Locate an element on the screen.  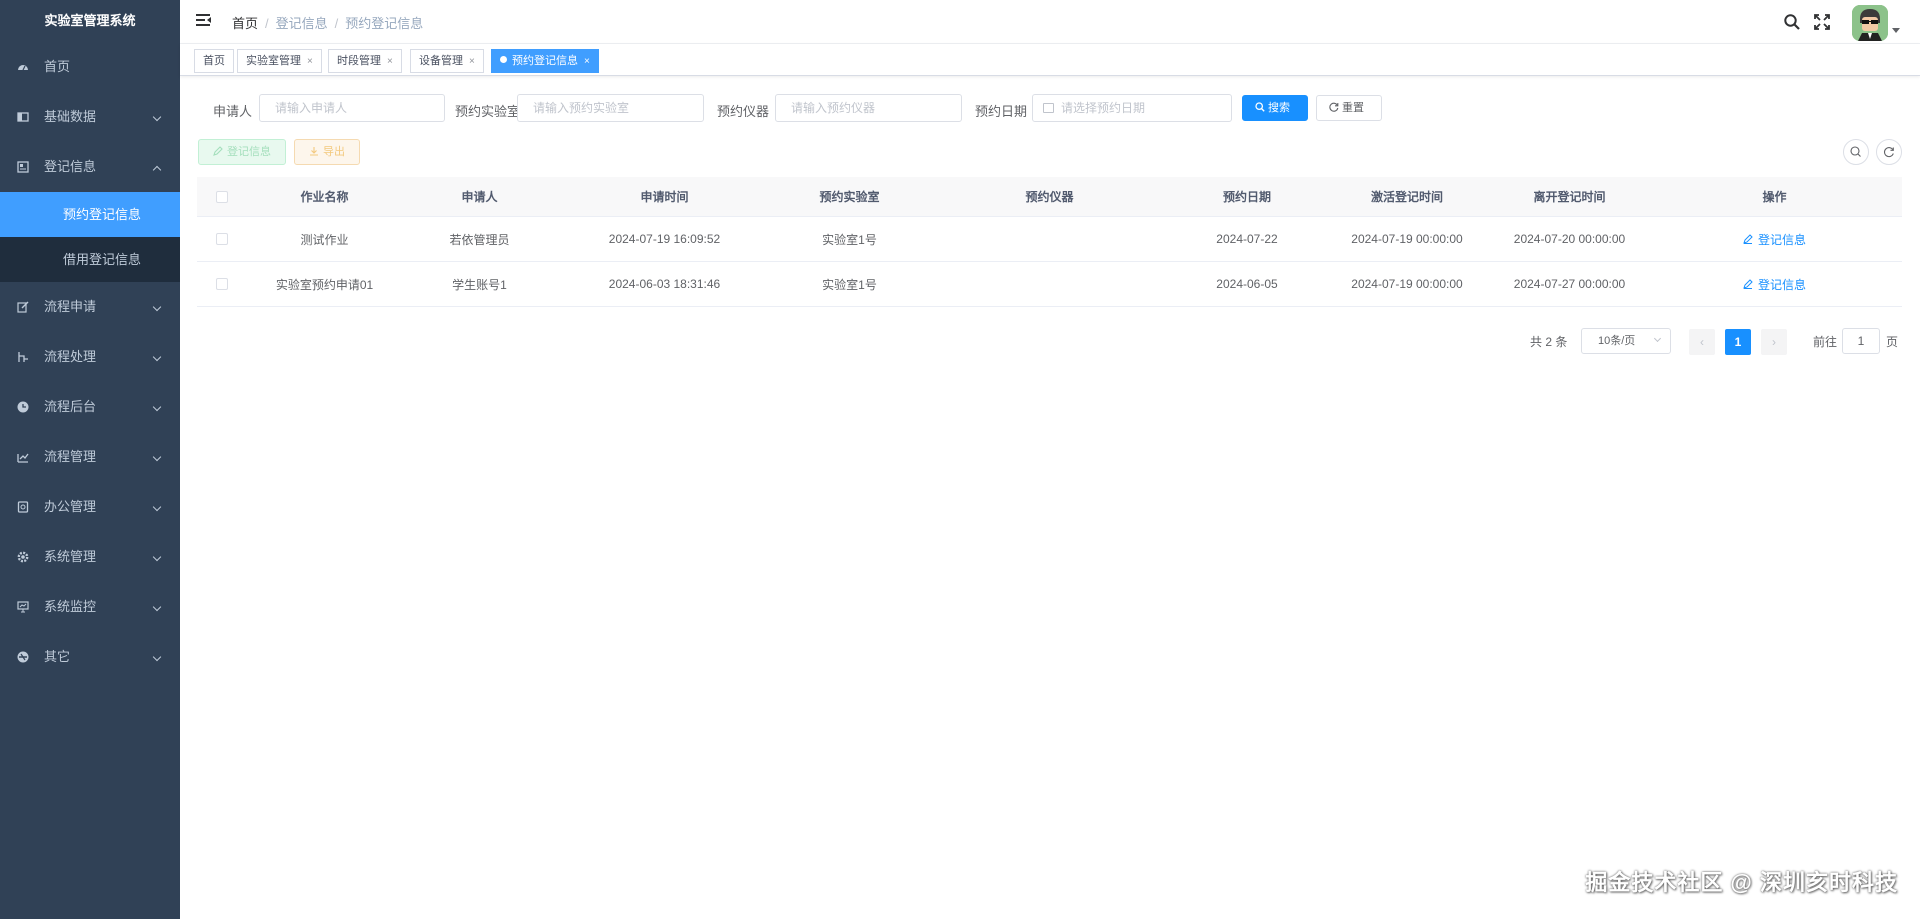
tag-lab-manage: 实验室管理 × is located at coordinates (279, 61).